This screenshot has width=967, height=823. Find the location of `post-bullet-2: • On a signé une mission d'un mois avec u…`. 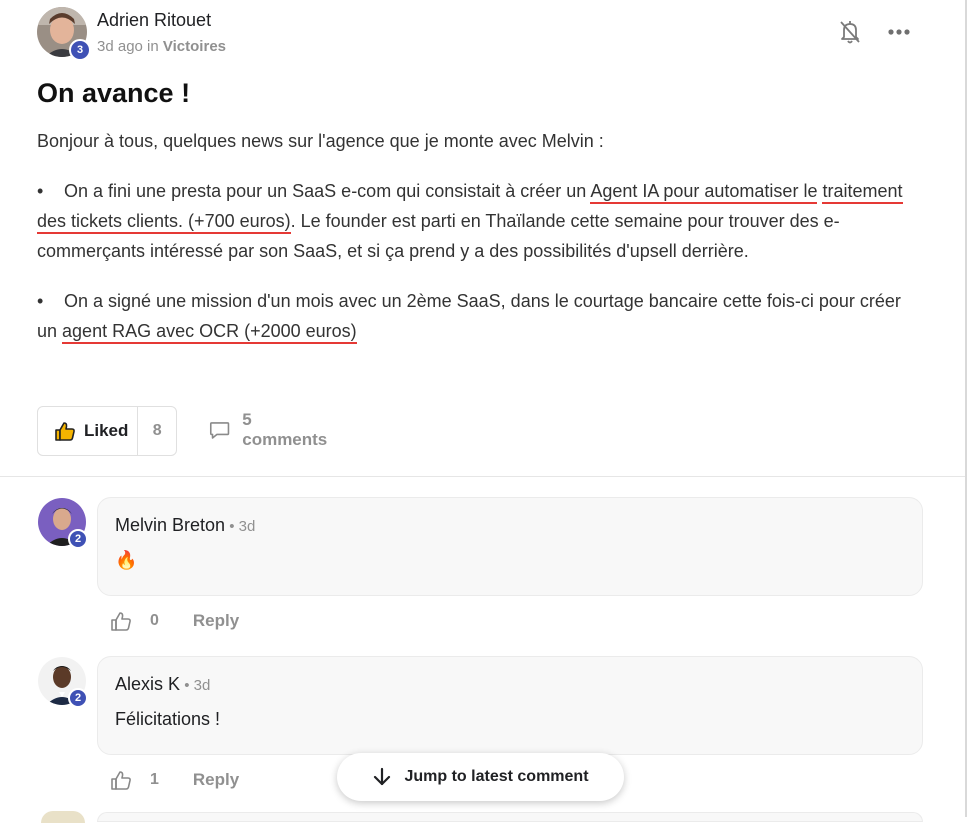

post-bullet-2: • On a signé une mission d'un mois avec u… is located at coordinates (477, 316).